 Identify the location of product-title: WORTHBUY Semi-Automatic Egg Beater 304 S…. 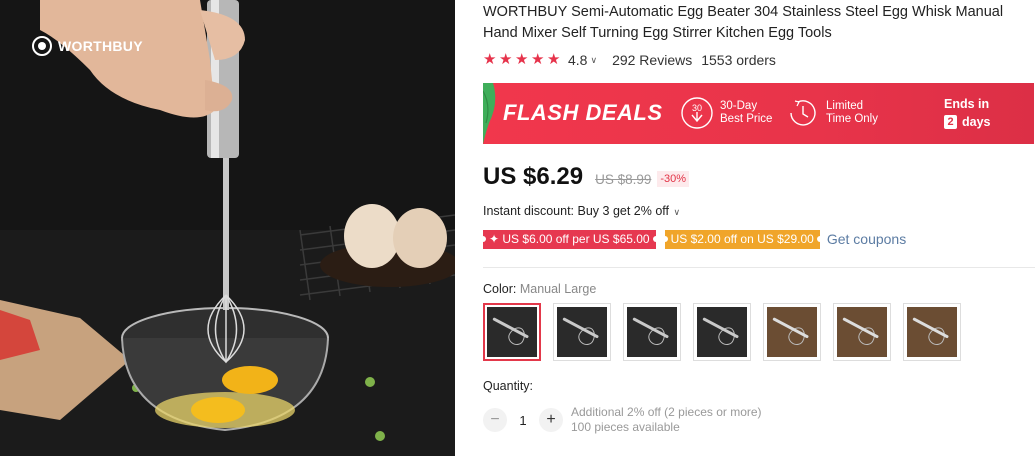
(743, 22).